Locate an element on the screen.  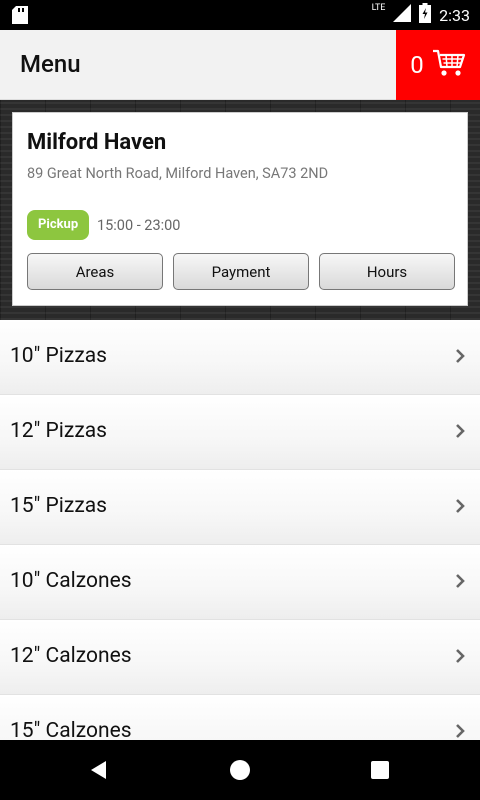
menu-item-label: 15" Pizzas is located at coordinates (58, 506).